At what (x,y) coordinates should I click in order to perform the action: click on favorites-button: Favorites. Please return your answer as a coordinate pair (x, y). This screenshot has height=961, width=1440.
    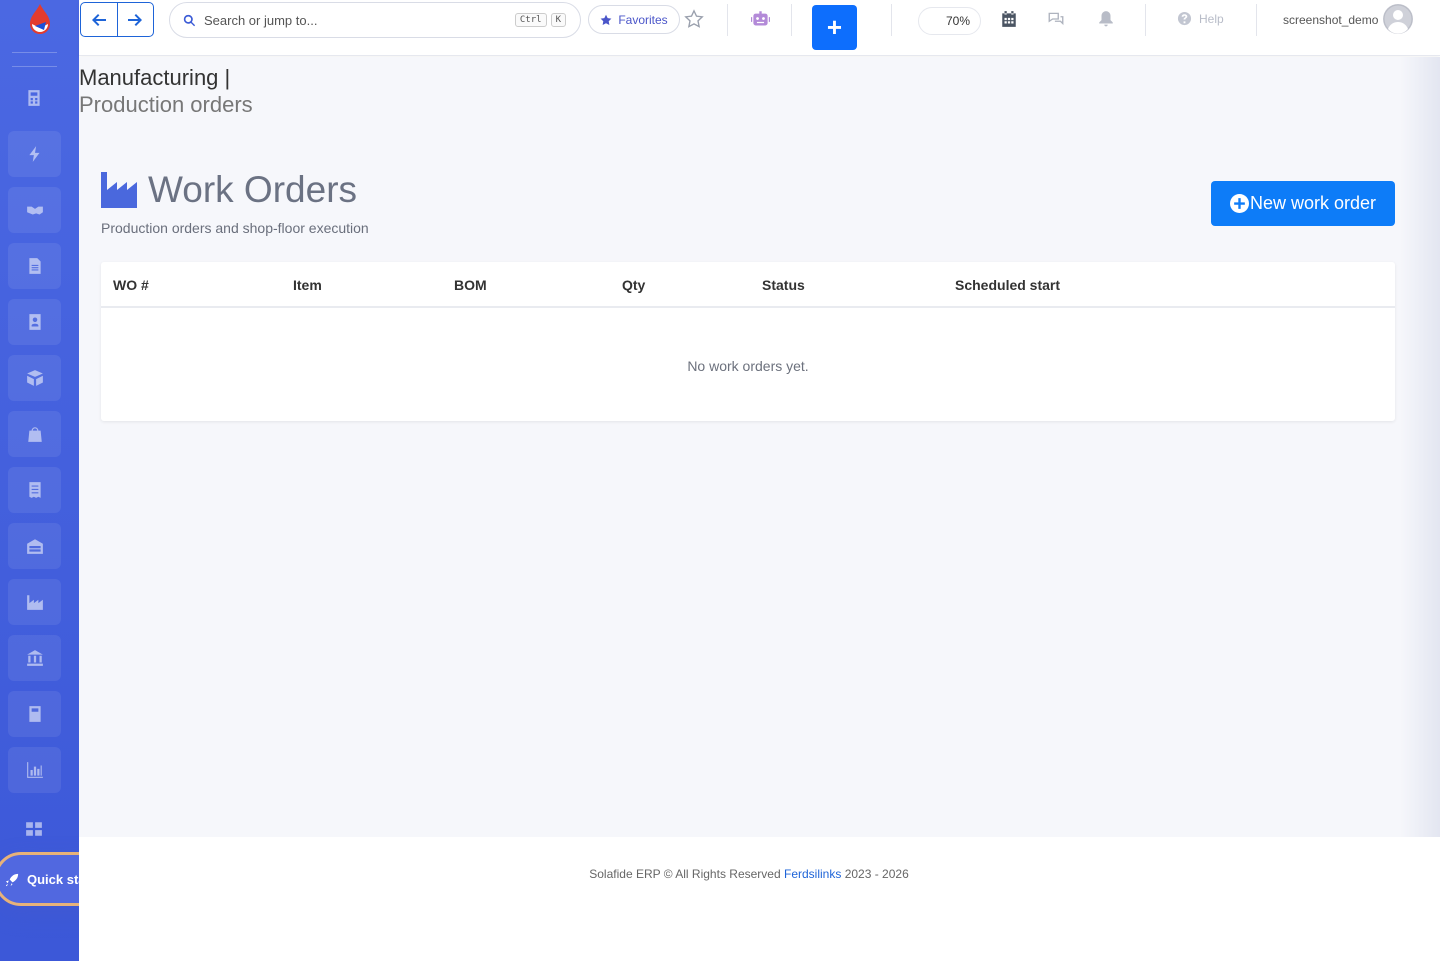
    Looking at the image, I should click on (634, 19).